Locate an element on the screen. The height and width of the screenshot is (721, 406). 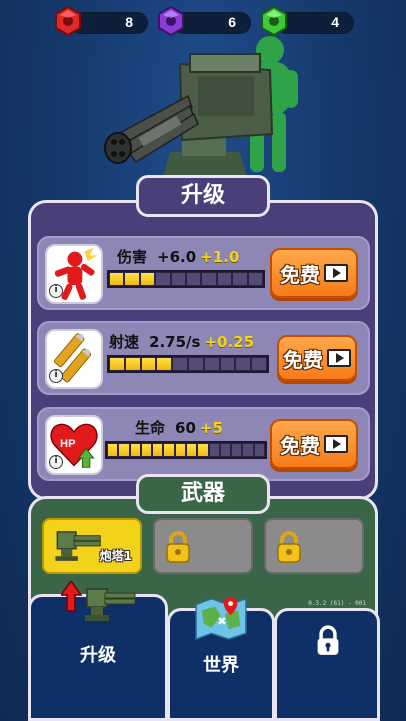
world-map-icon is located at coordinates (221, 618).